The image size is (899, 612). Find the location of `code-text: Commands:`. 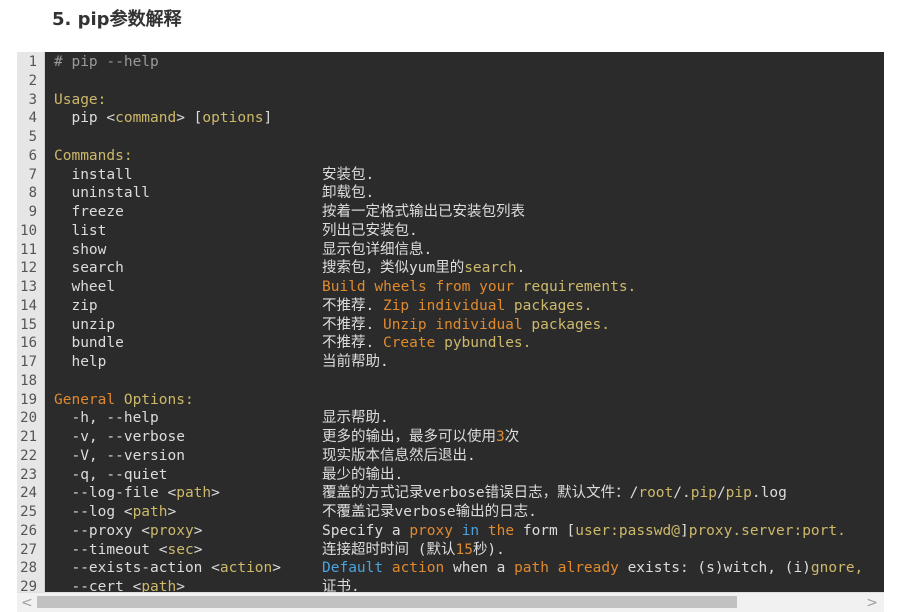

code-text: Commands: is located at coordinates (93, 156).